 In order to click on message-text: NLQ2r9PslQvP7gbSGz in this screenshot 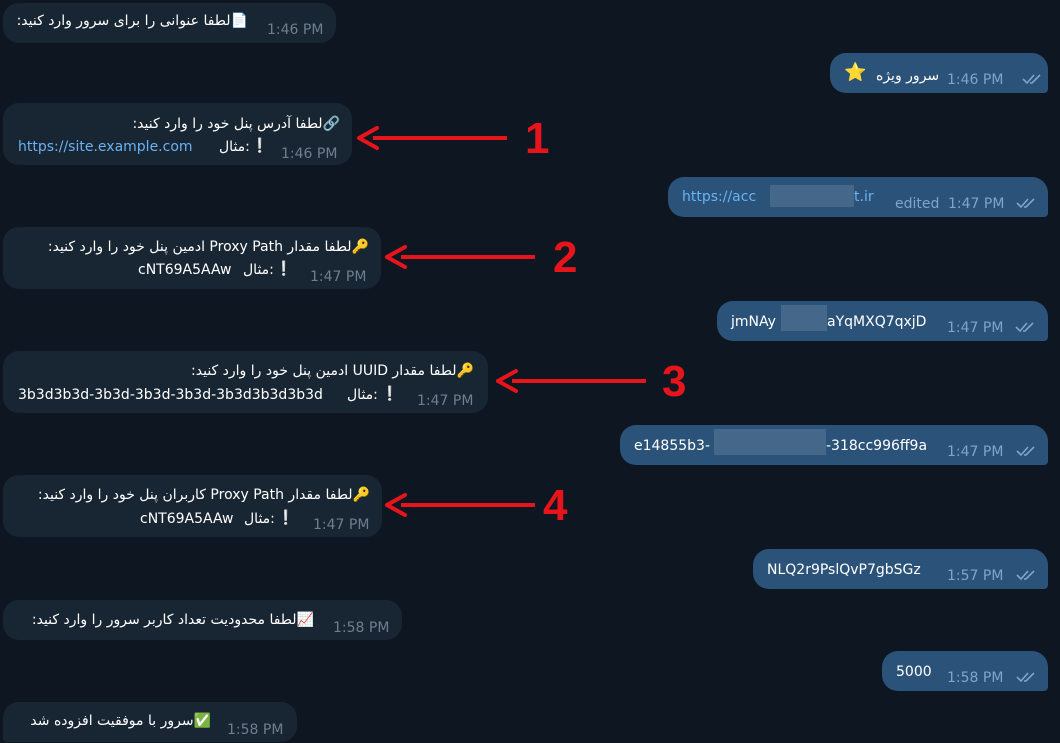, I will do `click(844, 570)`.